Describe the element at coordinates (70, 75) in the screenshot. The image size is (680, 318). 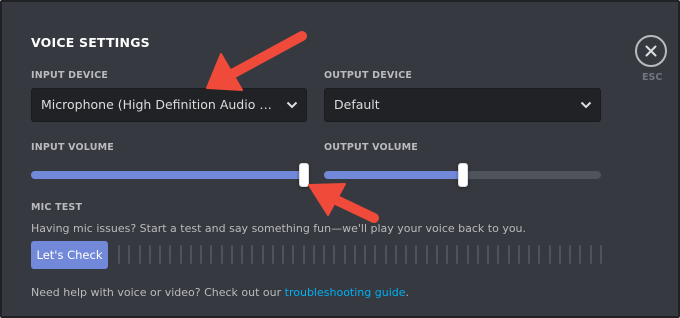
I see `input-device-label: INPUT DEVICE` at that location.